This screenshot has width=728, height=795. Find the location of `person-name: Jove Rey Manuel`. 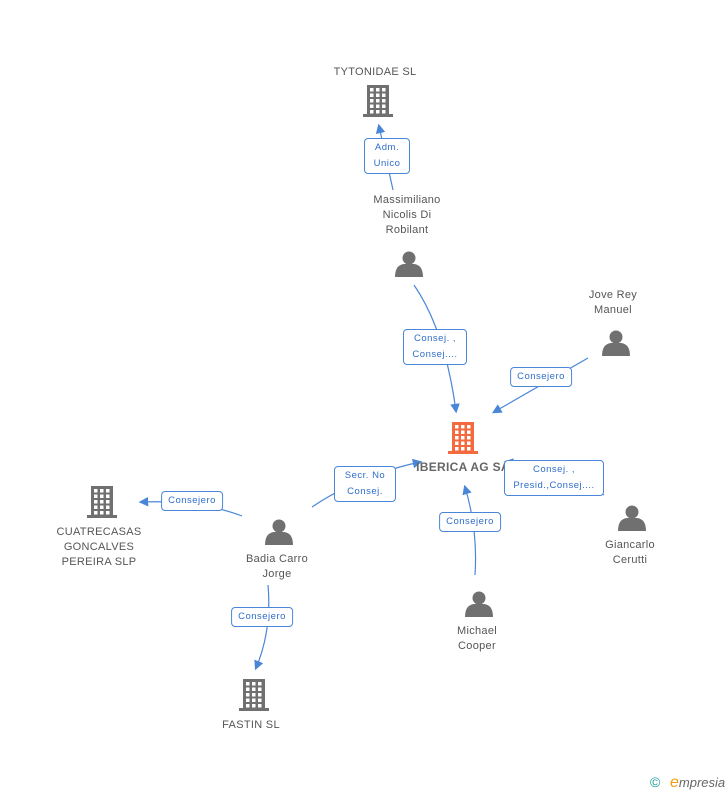

person-name: Jove Rey Manuel is located at coordinates (613, 302).